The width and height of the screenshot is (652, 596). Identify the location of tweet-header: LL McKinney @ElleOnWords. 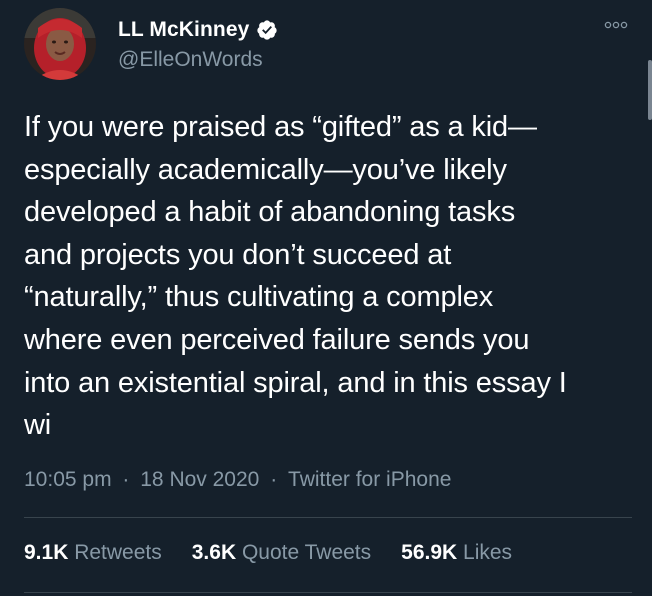
(151, 44).